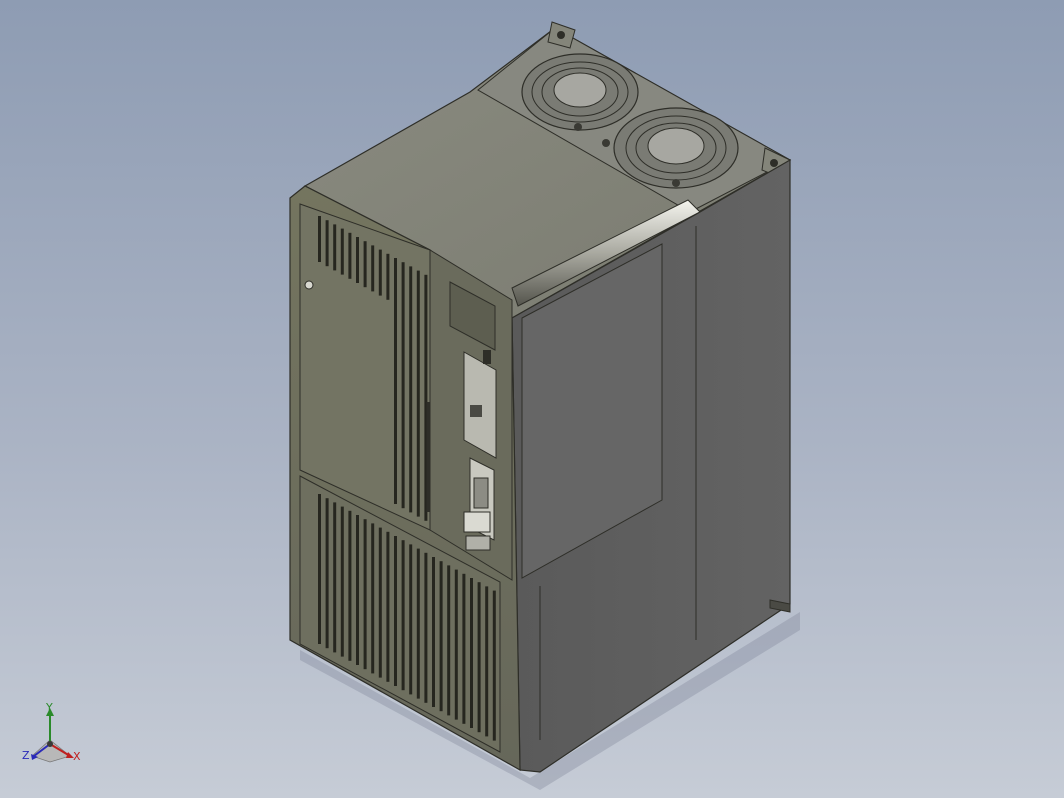  What do you see at coordinates (580, 92) in the screenshot?
I see `fan-left` at bounding box center [580, 92].